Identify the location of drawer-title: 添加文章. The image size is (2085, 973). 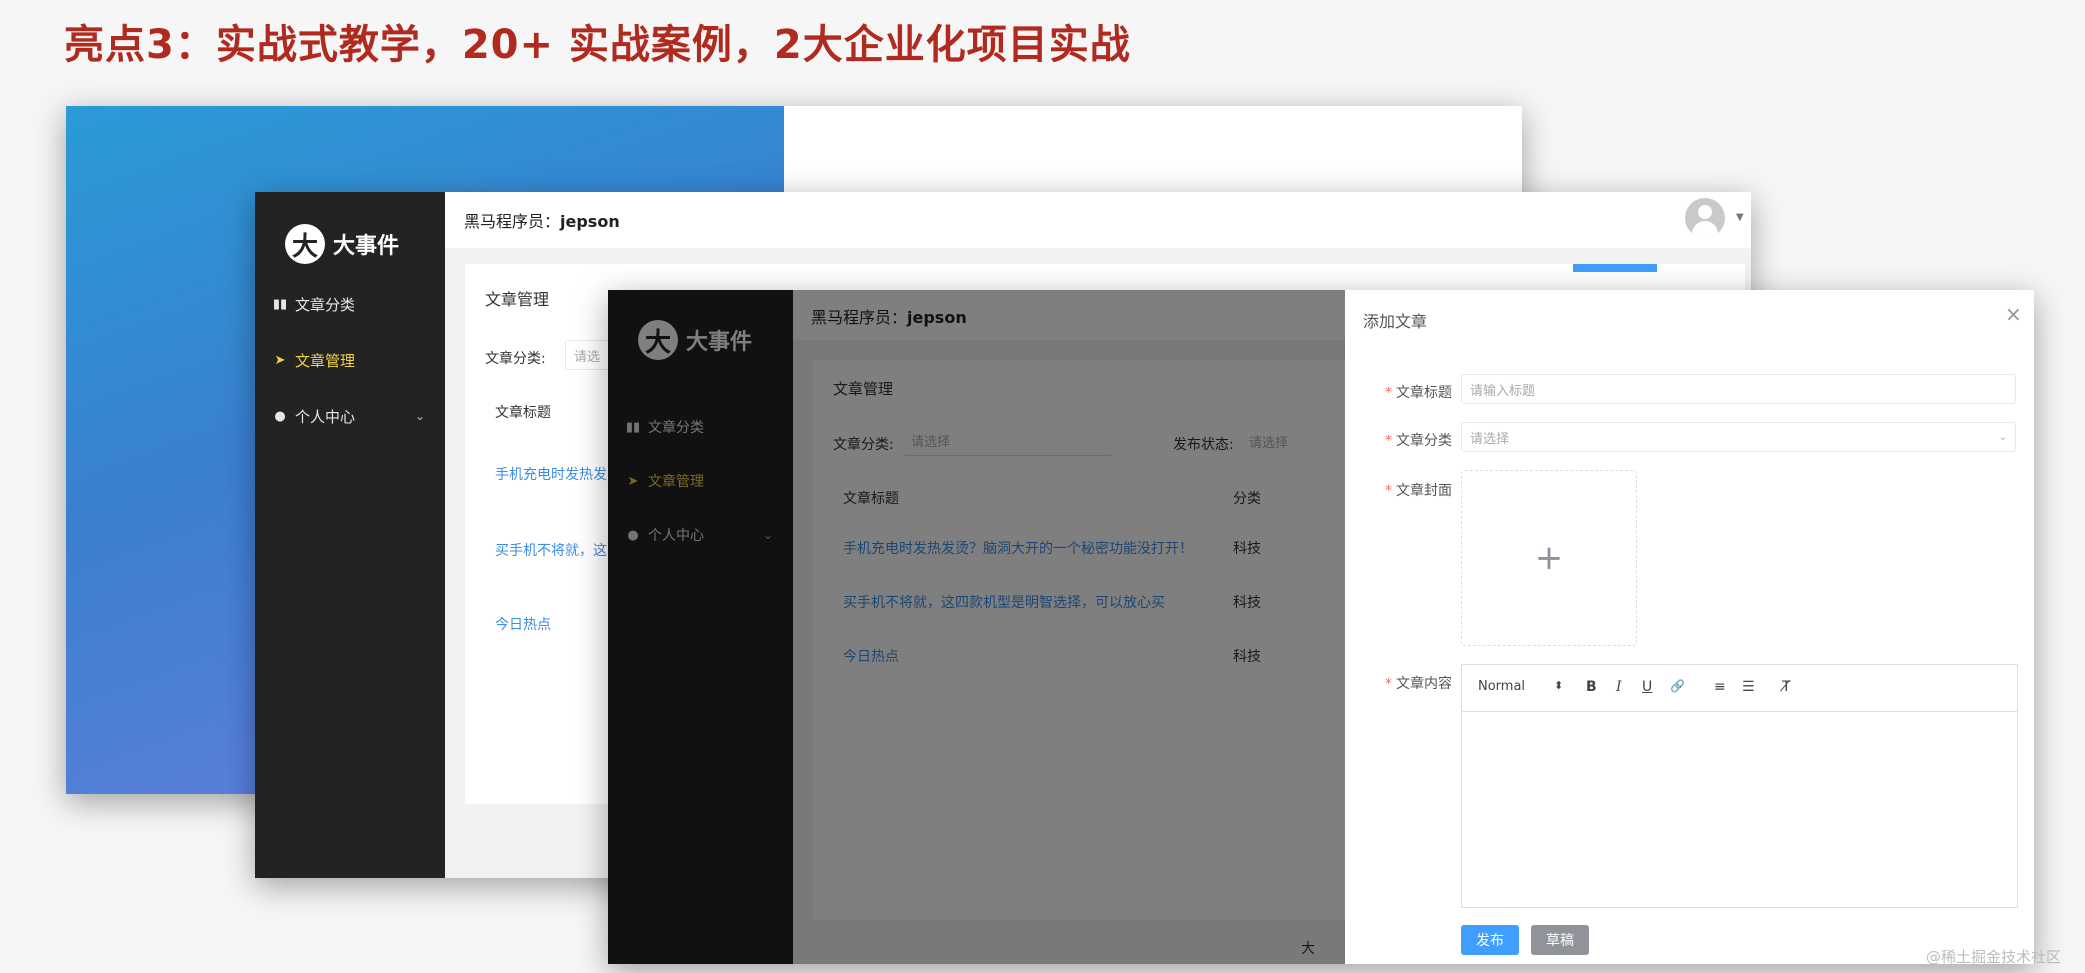
(1395, 321).